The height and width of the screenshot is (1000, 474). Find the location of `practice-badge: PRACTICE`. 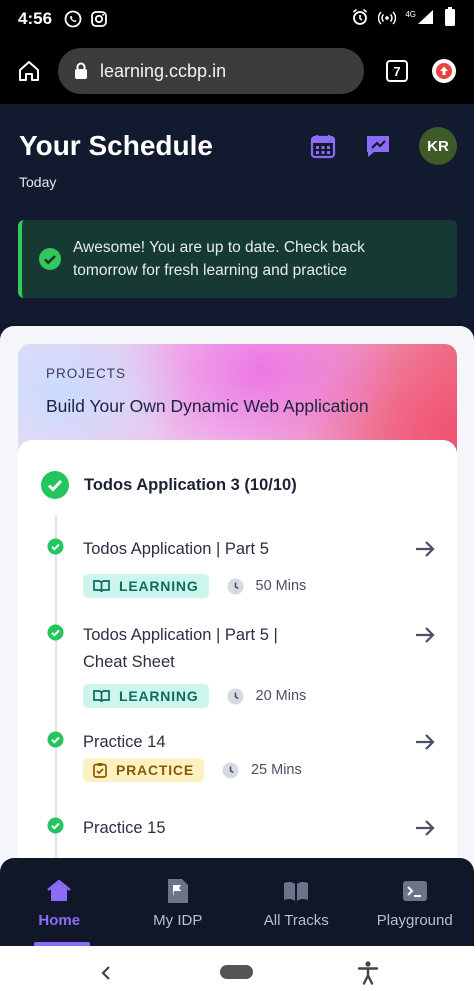

practice-badge: PRACTICE is located at coordinates (143, 770).